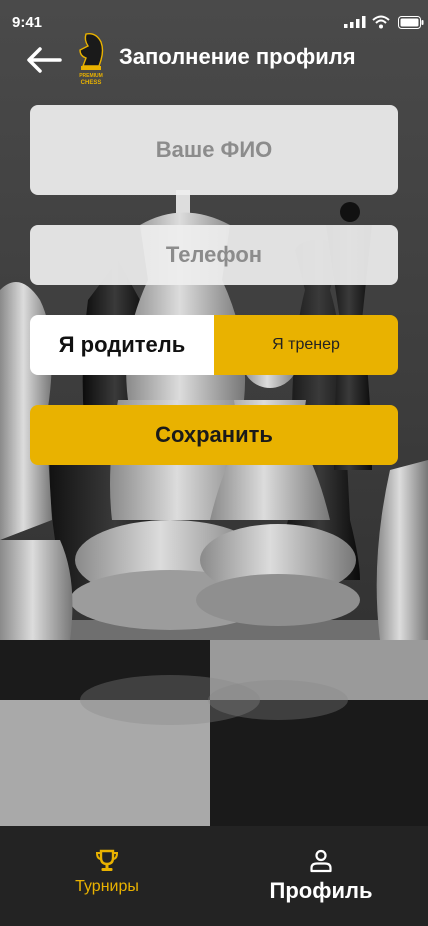  Describe the element at coordinates (91, 59) in the screenshot. I see `premium-chess-logo: PREMIUM CHESS` at that location.